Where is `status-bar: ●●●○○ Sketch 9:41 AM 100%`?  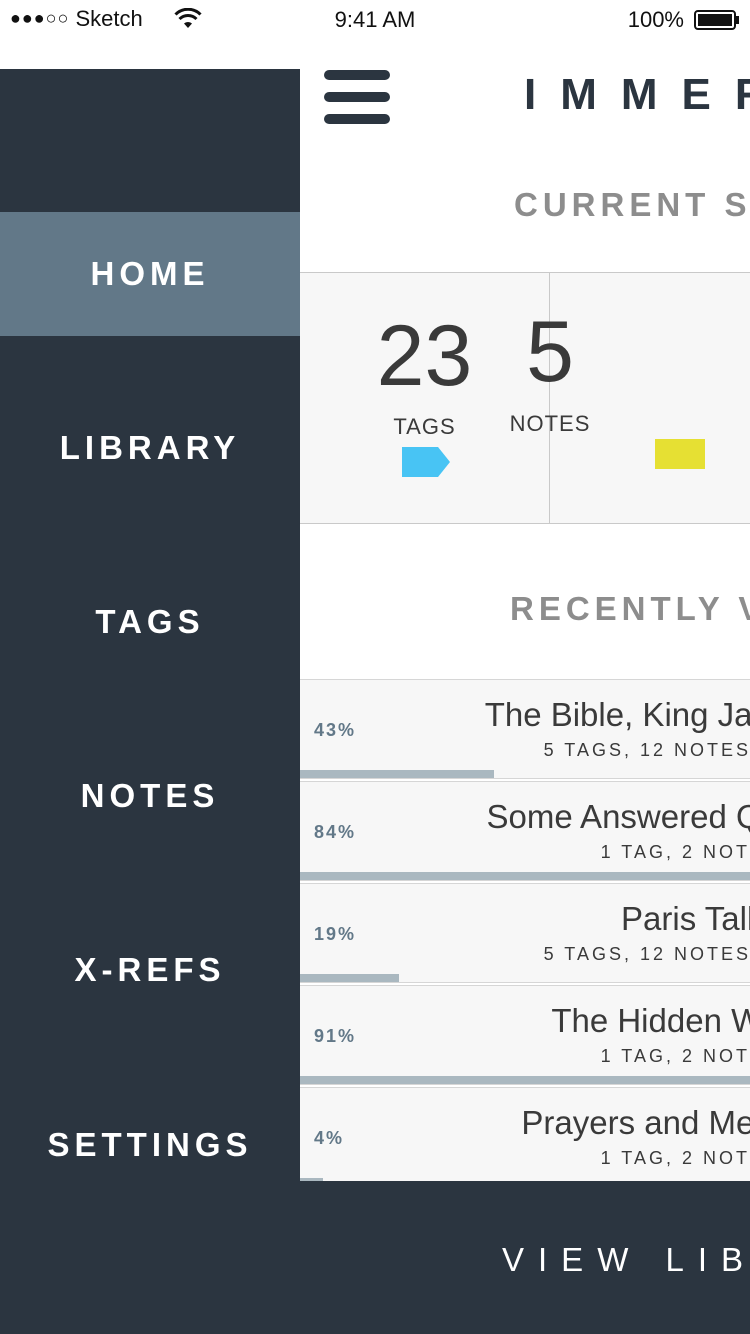
status-bar: ●●●○○ Sketch 9:41 AM 100% is located at coordinates (375, 20).